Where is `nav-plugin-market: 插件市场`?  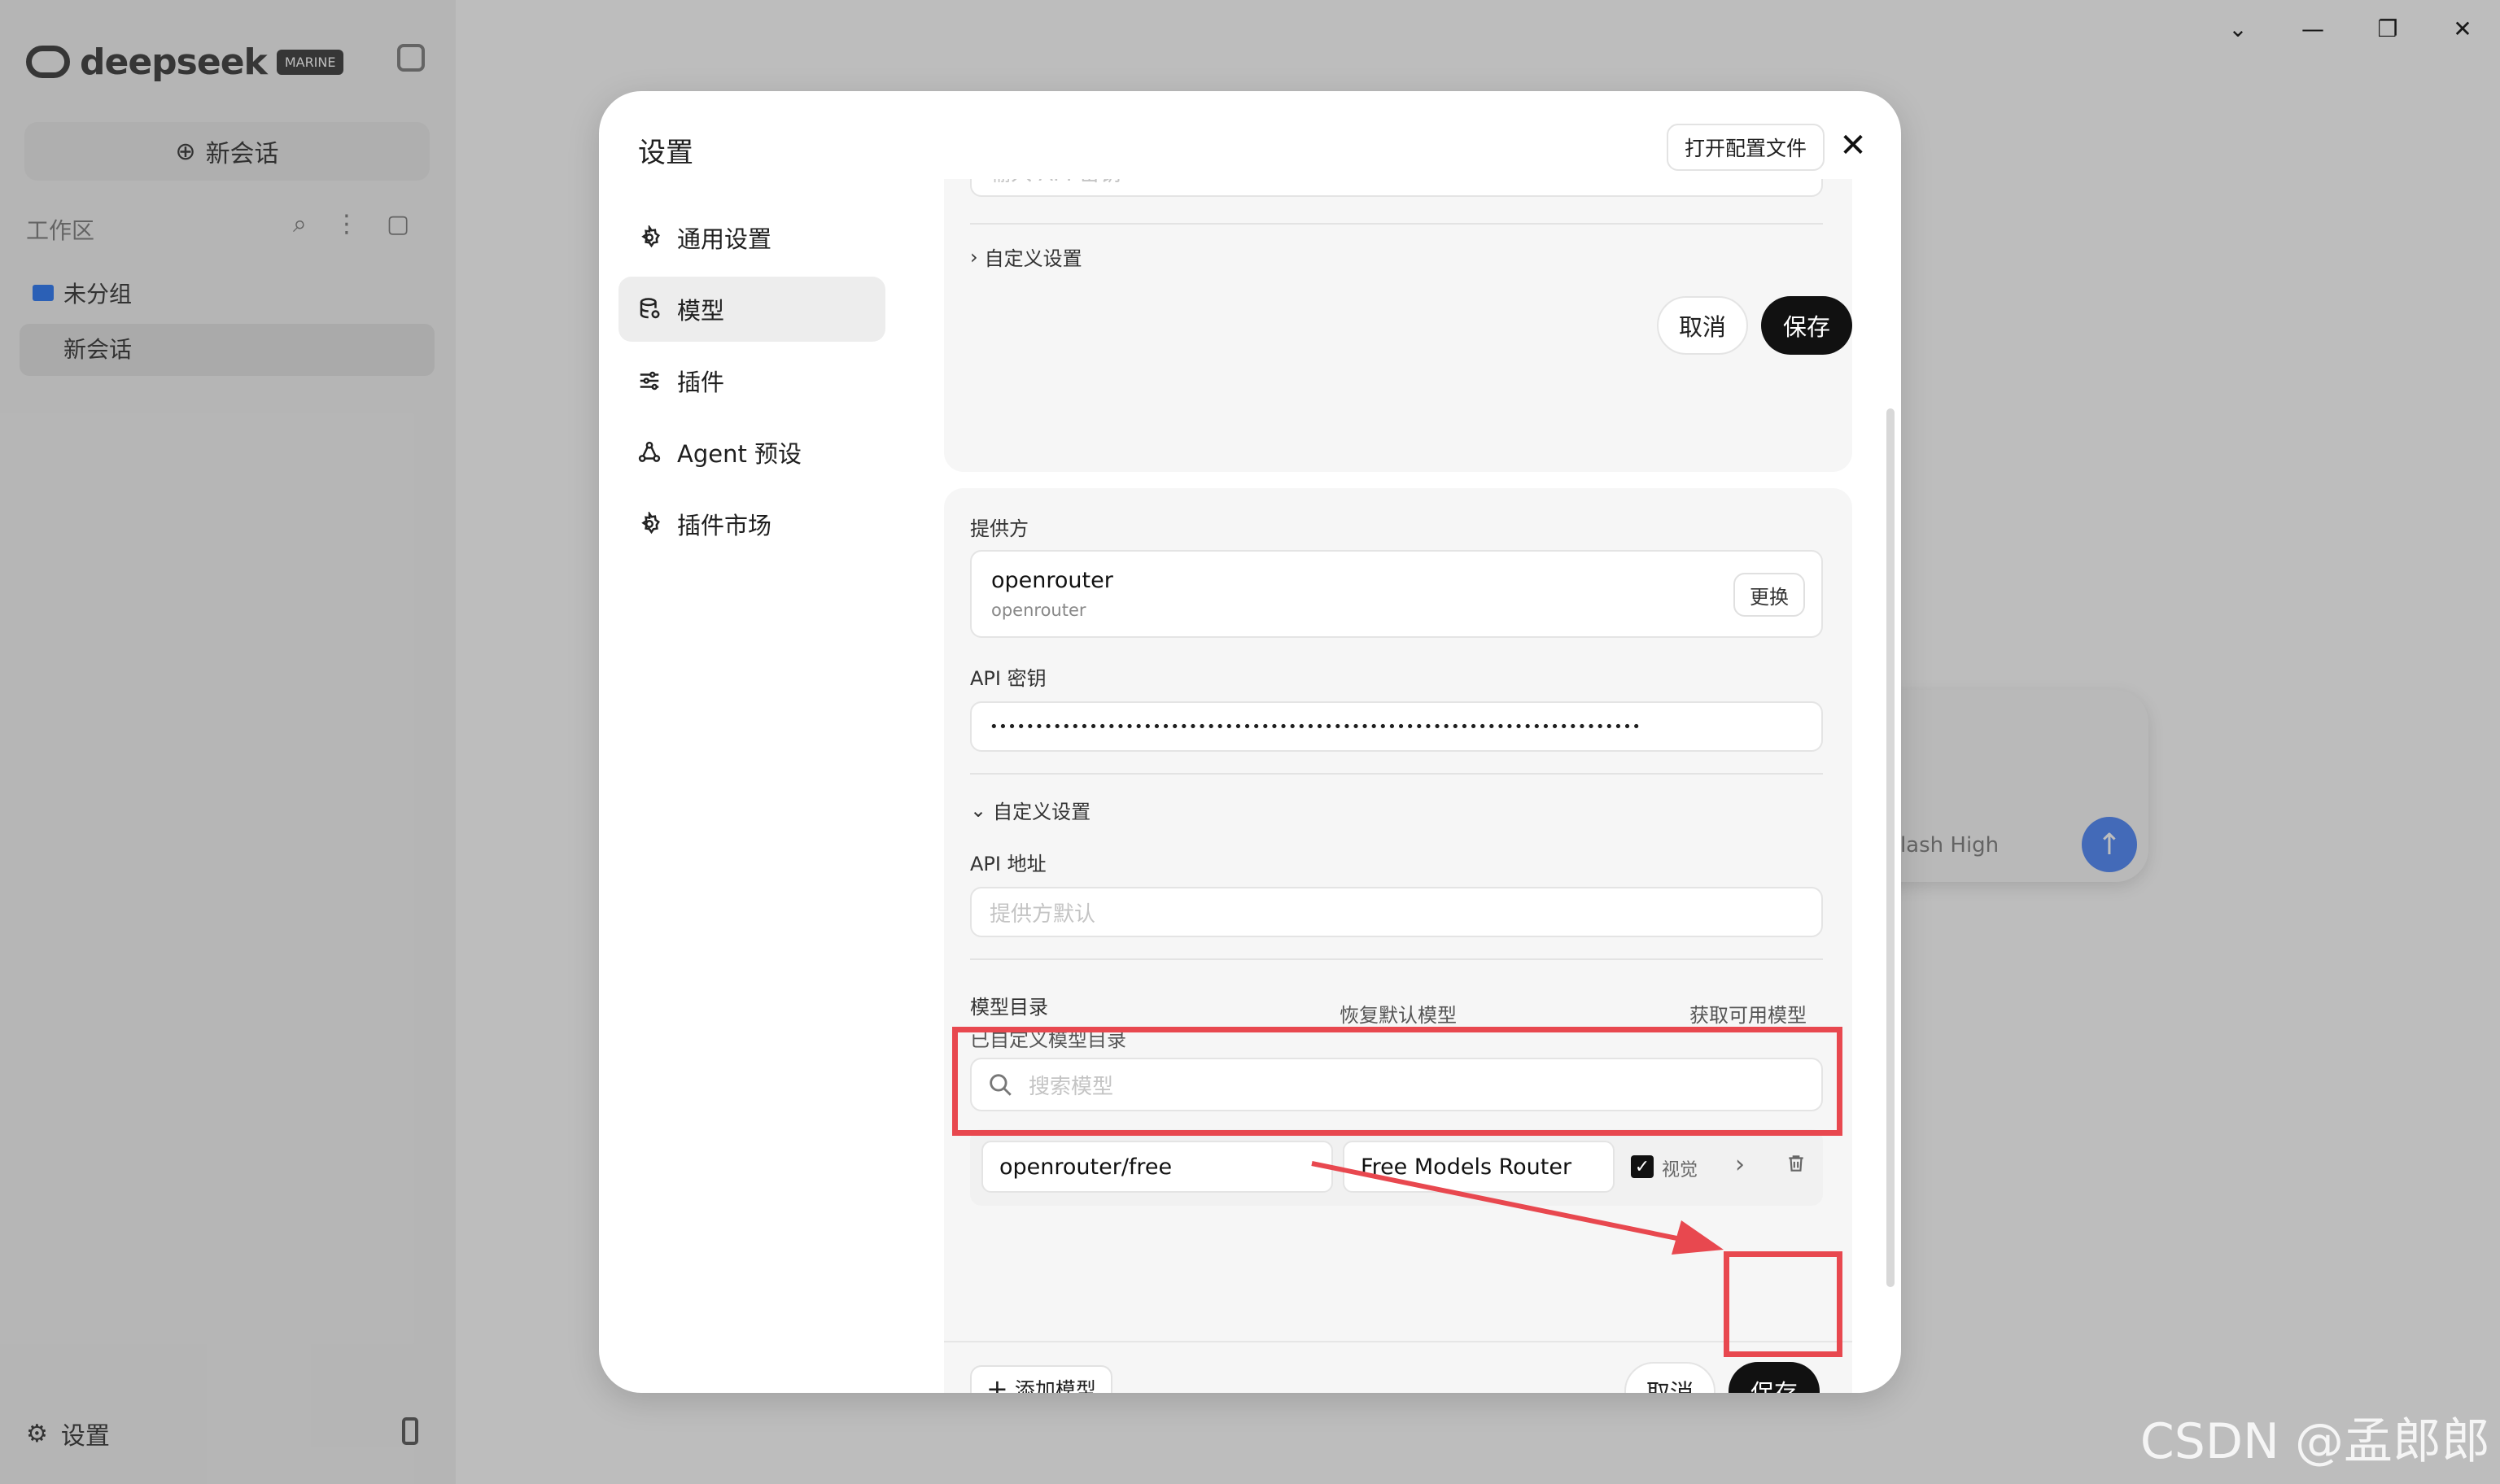
nav-plugin-market: 插件市场 is located at coordinates (751, 524).